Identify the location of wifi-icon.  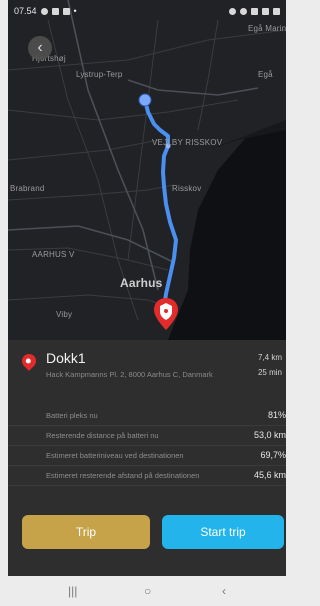
(254, 11).